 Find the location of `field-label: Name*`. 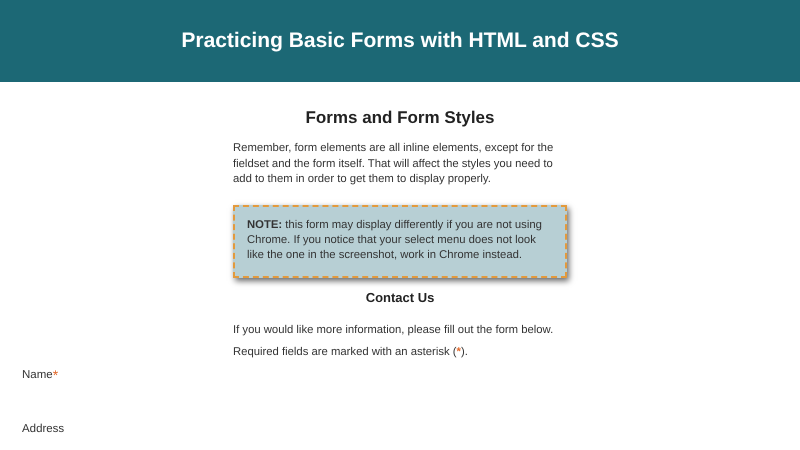

field-label: Name* is located at coordinates (40, 374).